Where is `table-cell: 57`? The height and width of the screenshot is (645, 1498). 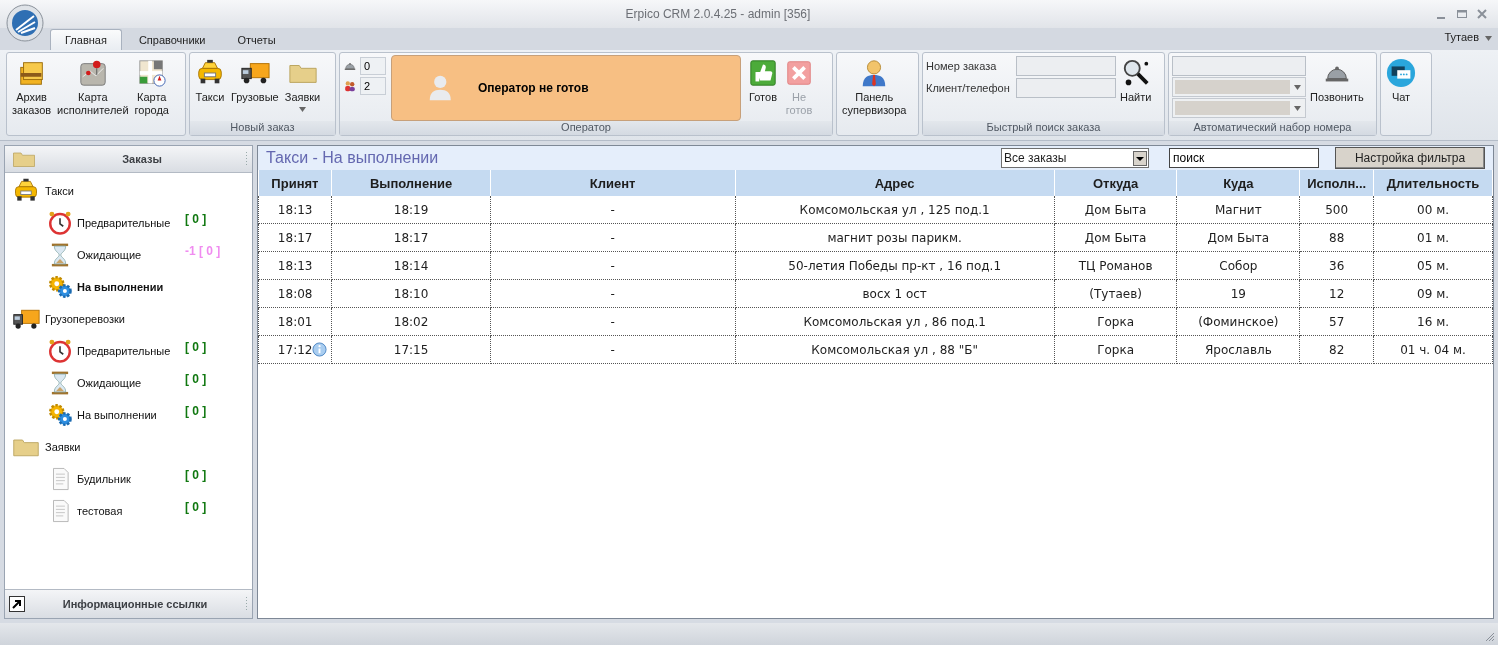
table-cell: 57 is located at coordinates (1337, 321).